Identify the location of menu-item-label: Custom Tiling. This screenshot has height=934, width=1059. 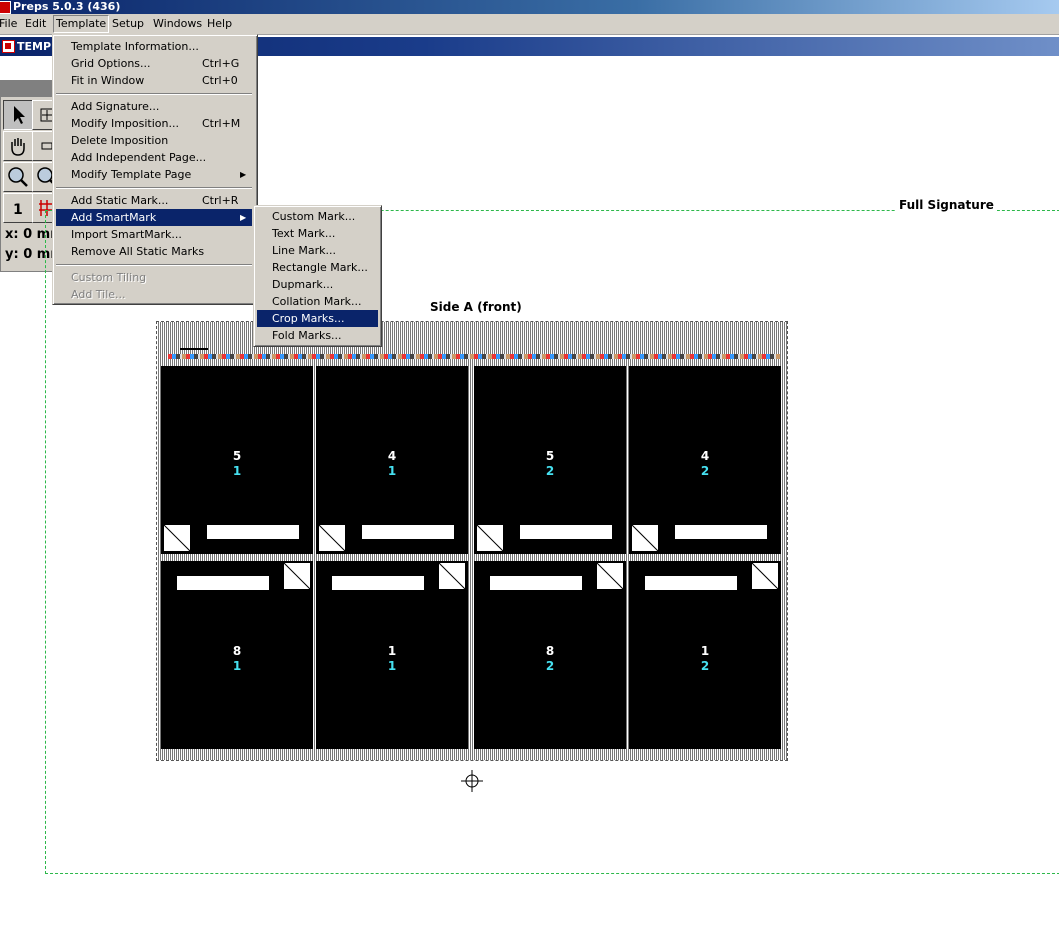
(109, 277).